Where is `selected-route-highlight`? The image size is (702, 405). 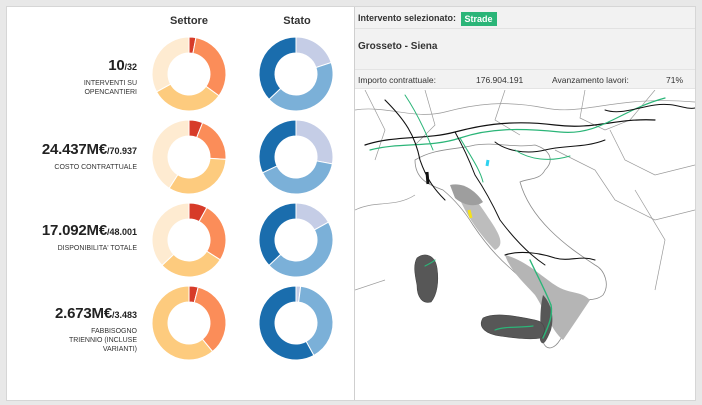 selected-route-highlight is located at coordinates (470, 214).